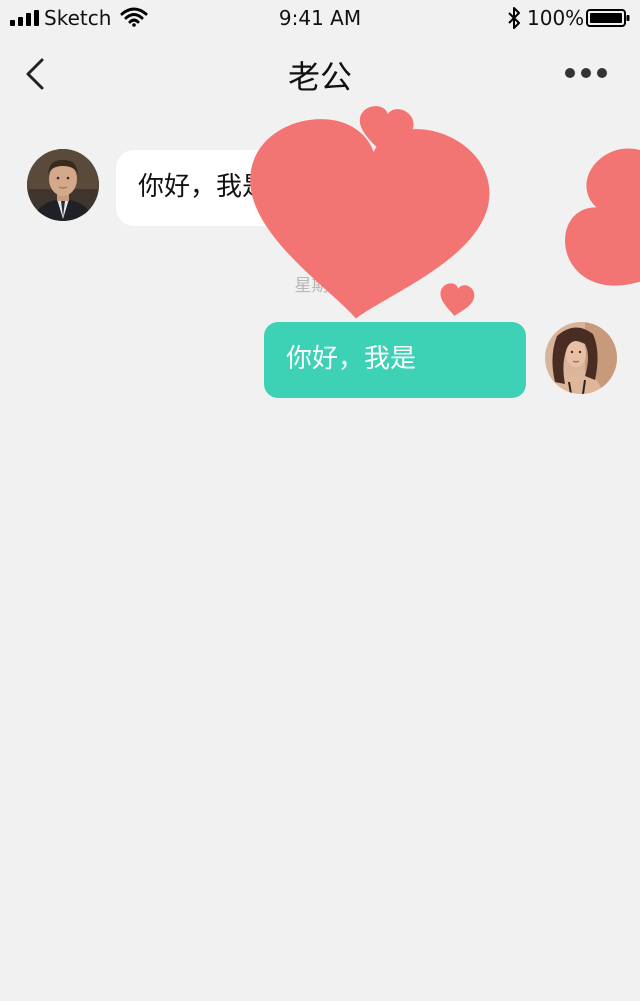 This screenshot has height=1001, width=640. I want to click on outgoing-message-bubble: 你好，我是, so click(395, 360).